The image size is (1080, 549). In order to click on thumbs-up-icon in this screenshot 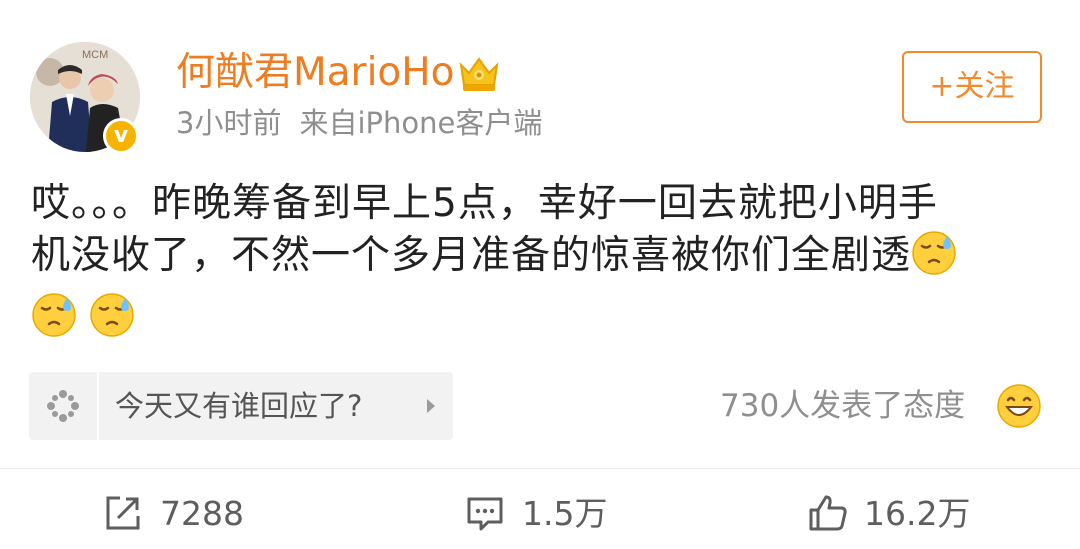, I will do `click(828, 513)`.